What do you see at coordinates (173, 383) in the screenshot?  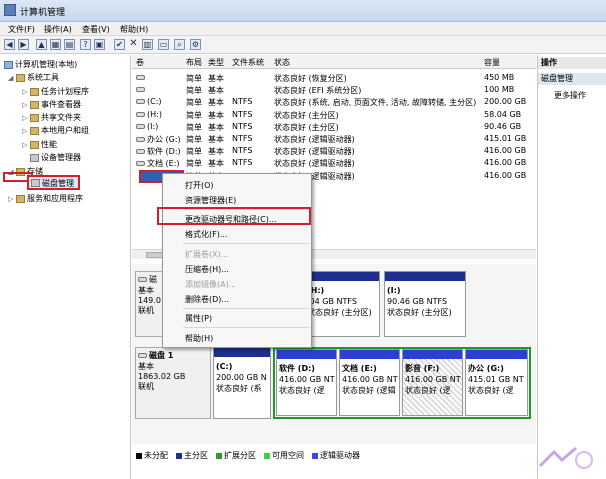 I see `disk-1-label: 磁盘 1 基本 1863.02 GB 联机` at bounding box center [173, 383].